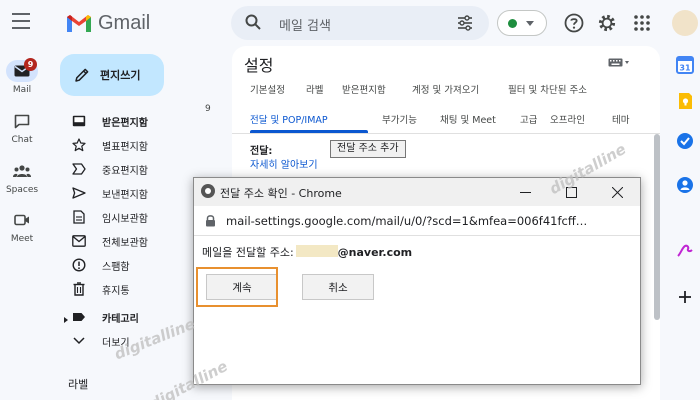 This screenshot has height=400, width=700. Describe the element at coordinates (685, 68) in the screenshot. I see `svg-text: 31` at that location.